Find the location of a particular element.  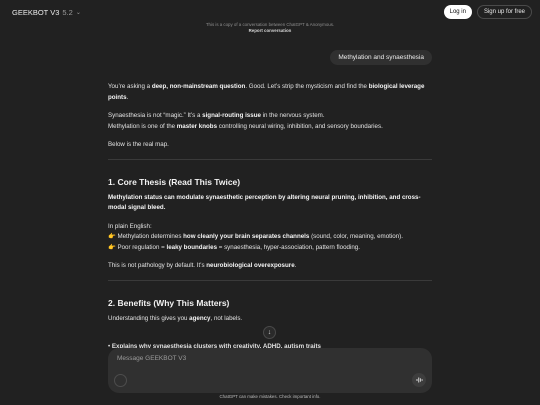

scroll-down-button: ↓ is located at coordinates (269, 332).